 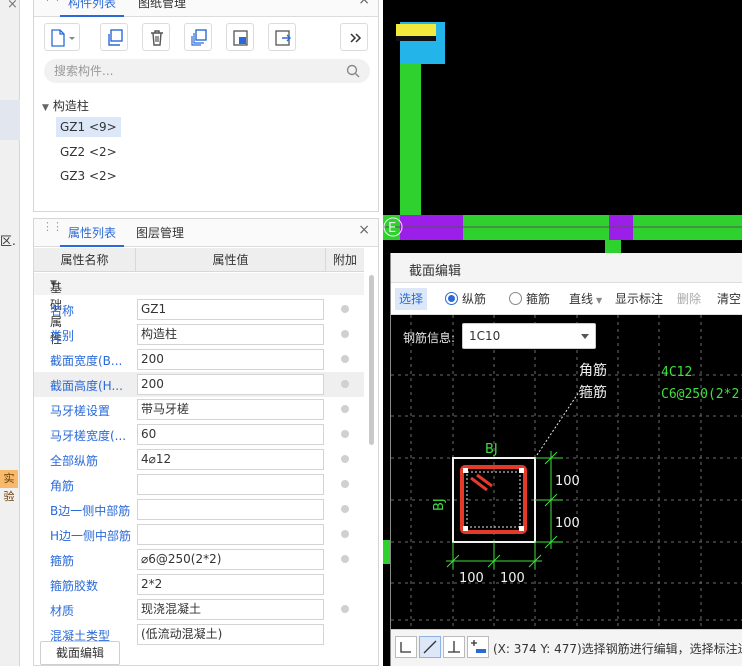 What do you see at coordinates (529, 336) in the screenshot?
I see `rebar-info-select: 1C10` at bounding box center [529, 336].